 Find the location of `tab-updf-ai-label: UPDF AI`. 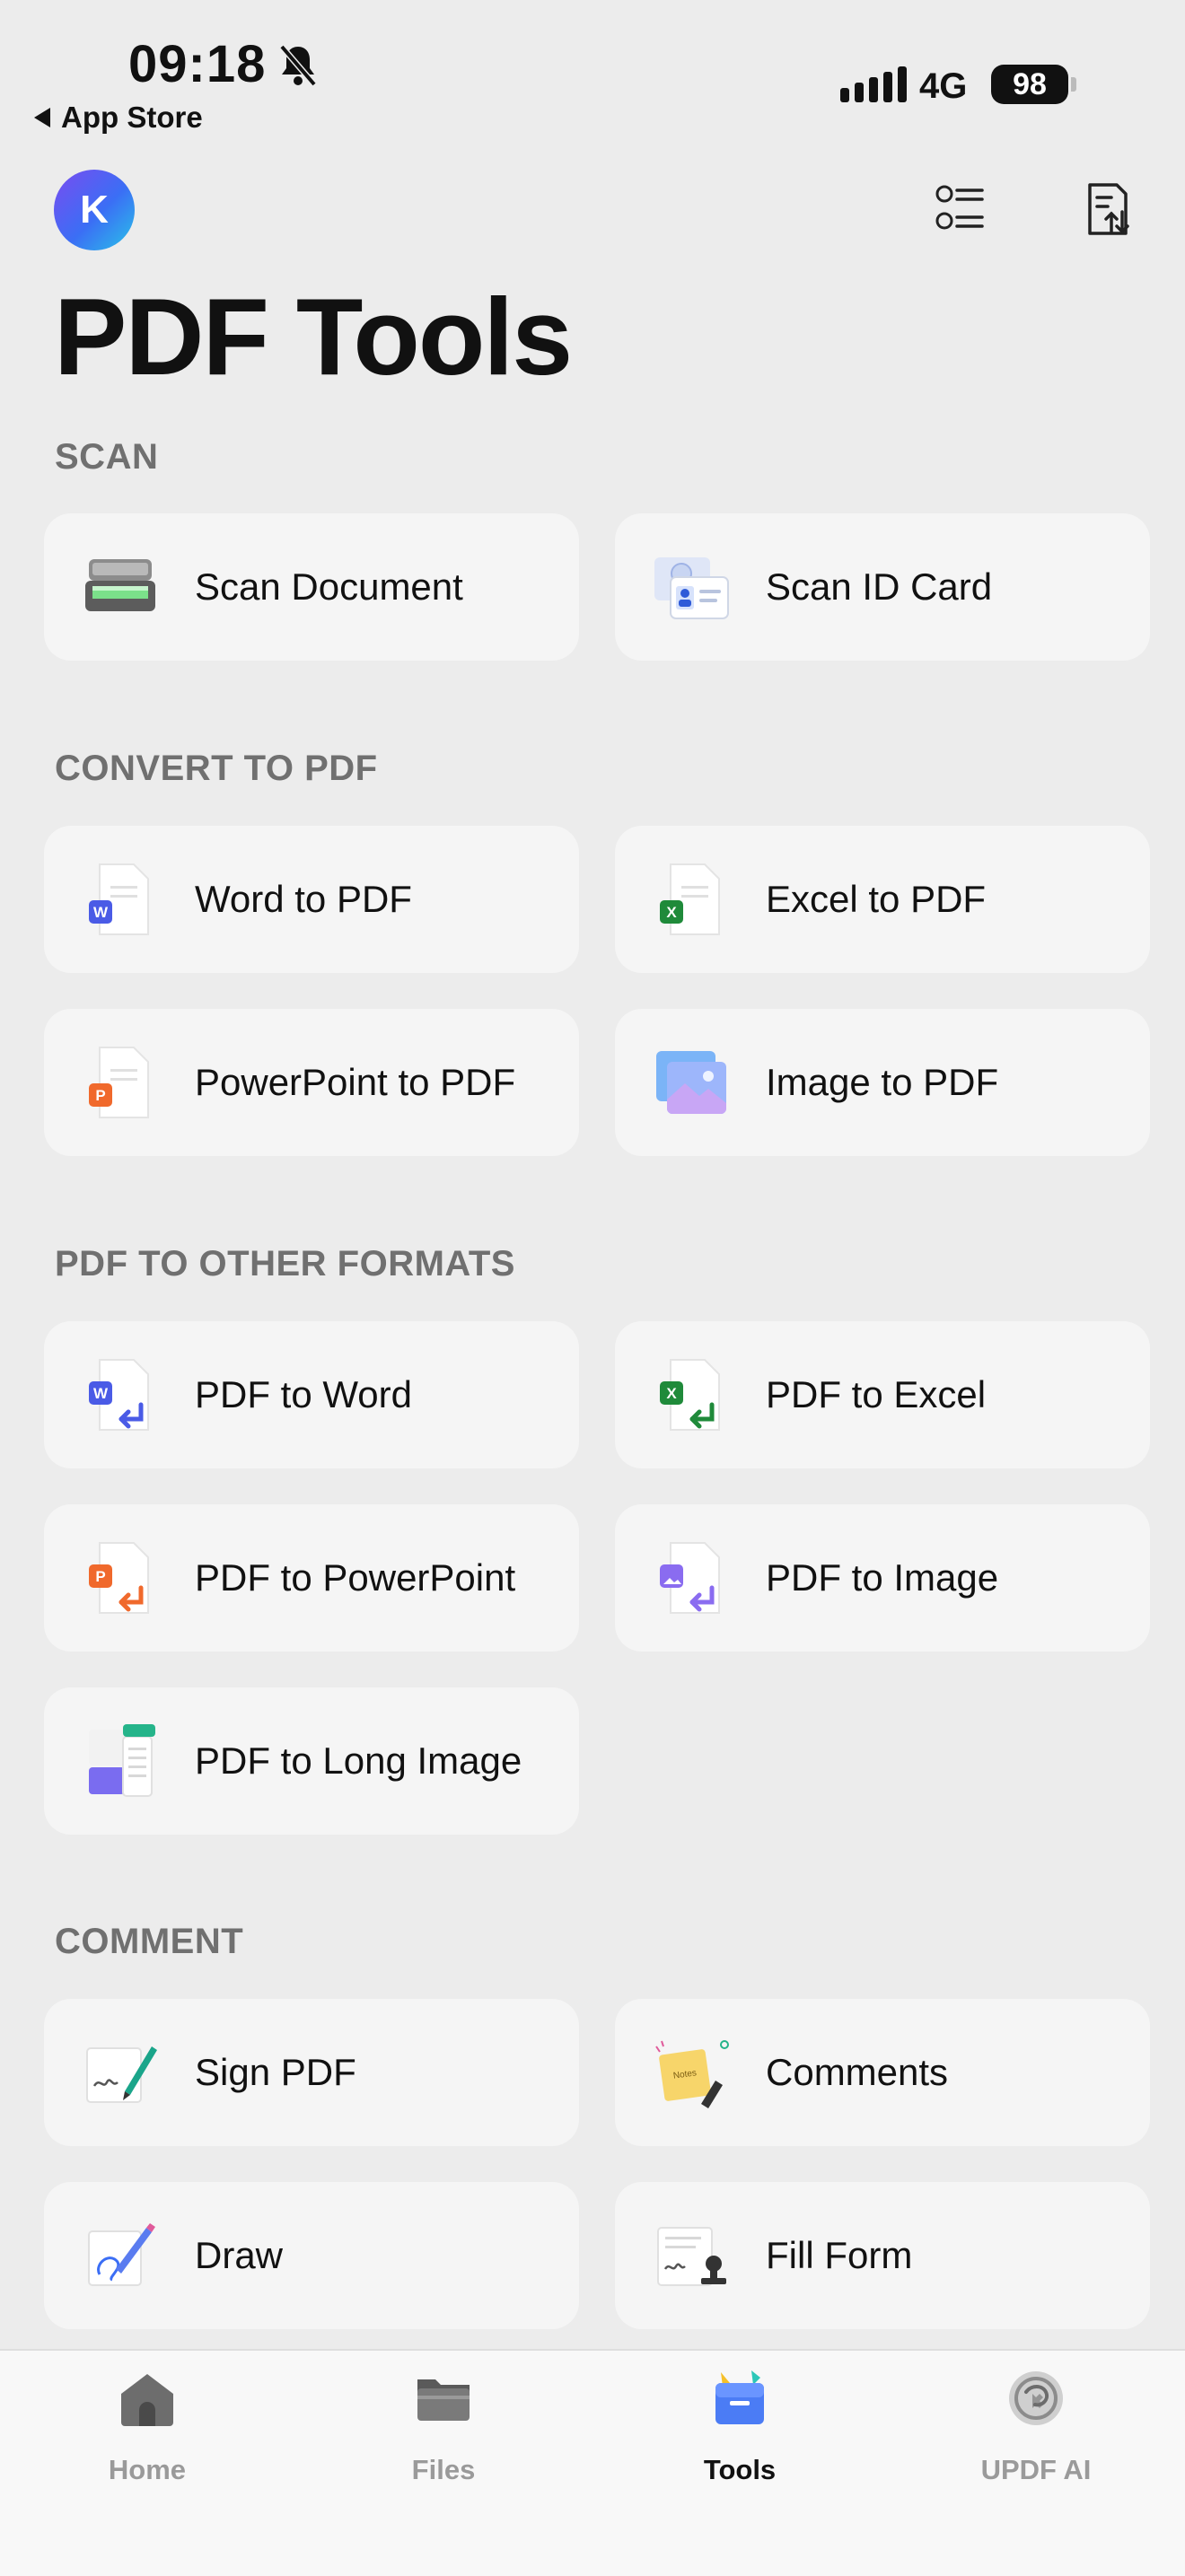

tab-updf-ai-label: UPDF AI is located at coordinates (1036, 2469).